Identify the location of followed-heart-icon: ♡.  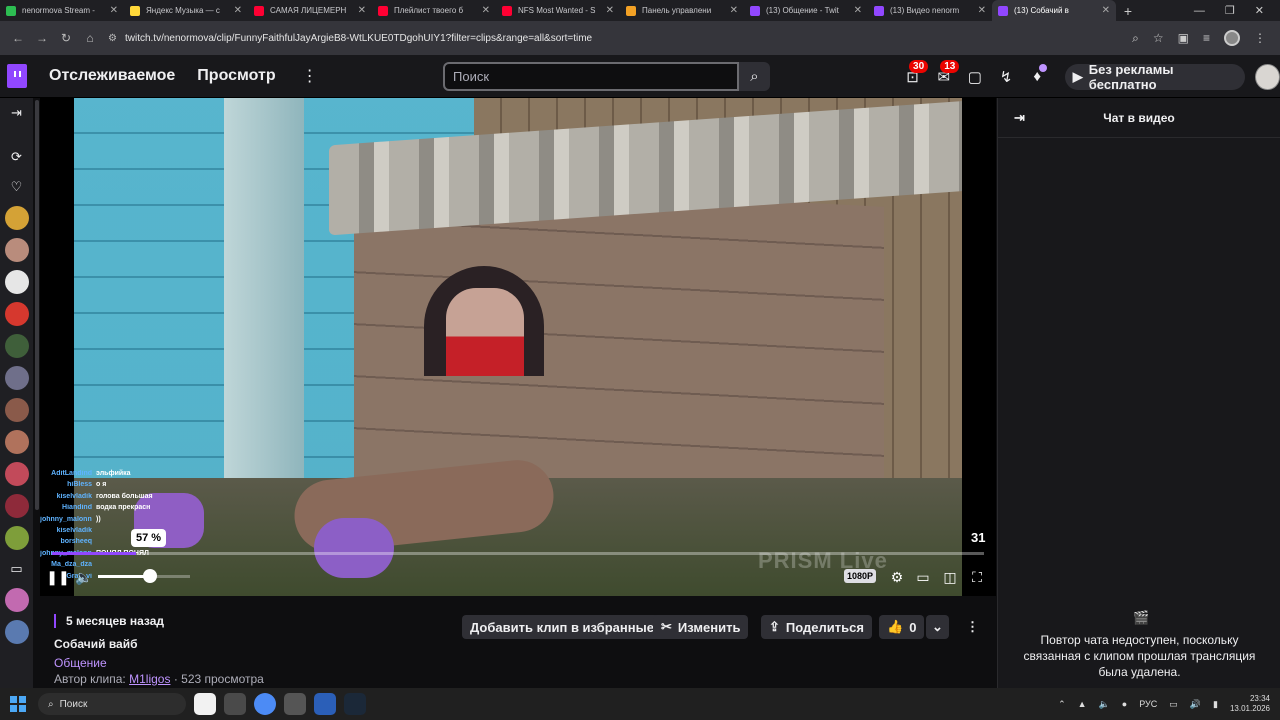
(16, 187).